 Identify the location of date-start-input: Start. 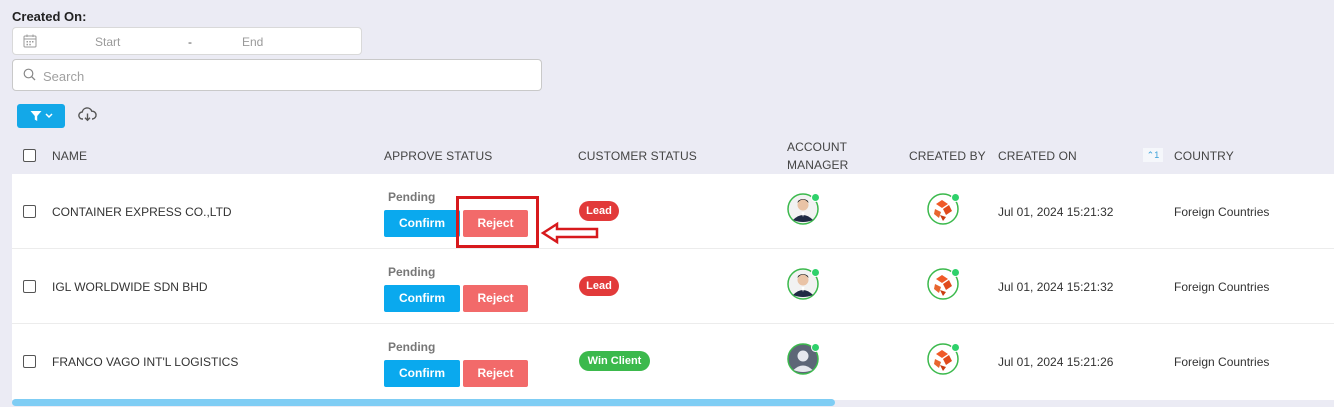
(107, 42).